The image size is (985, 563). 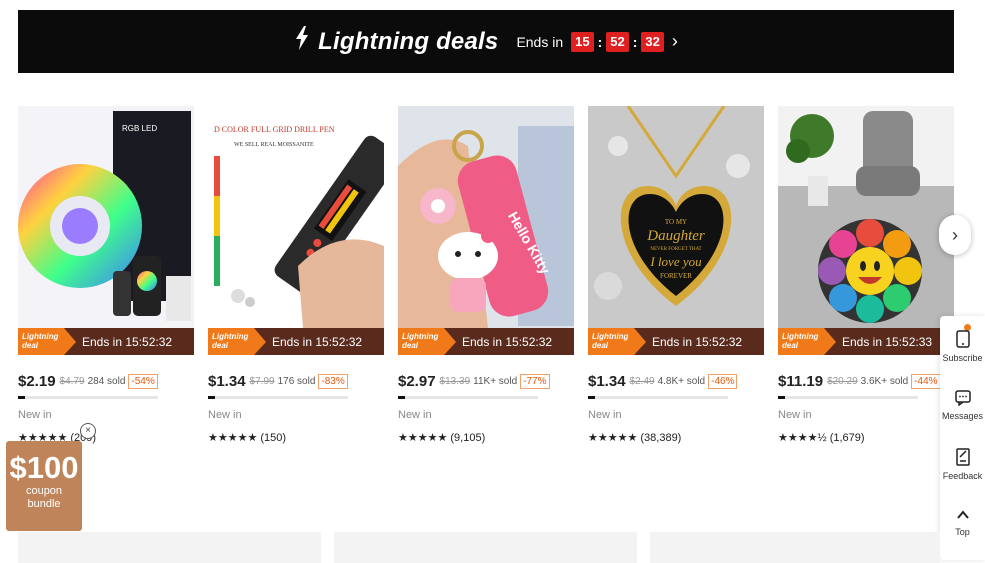 I want to click on product-image, so click(x=866, y=217).